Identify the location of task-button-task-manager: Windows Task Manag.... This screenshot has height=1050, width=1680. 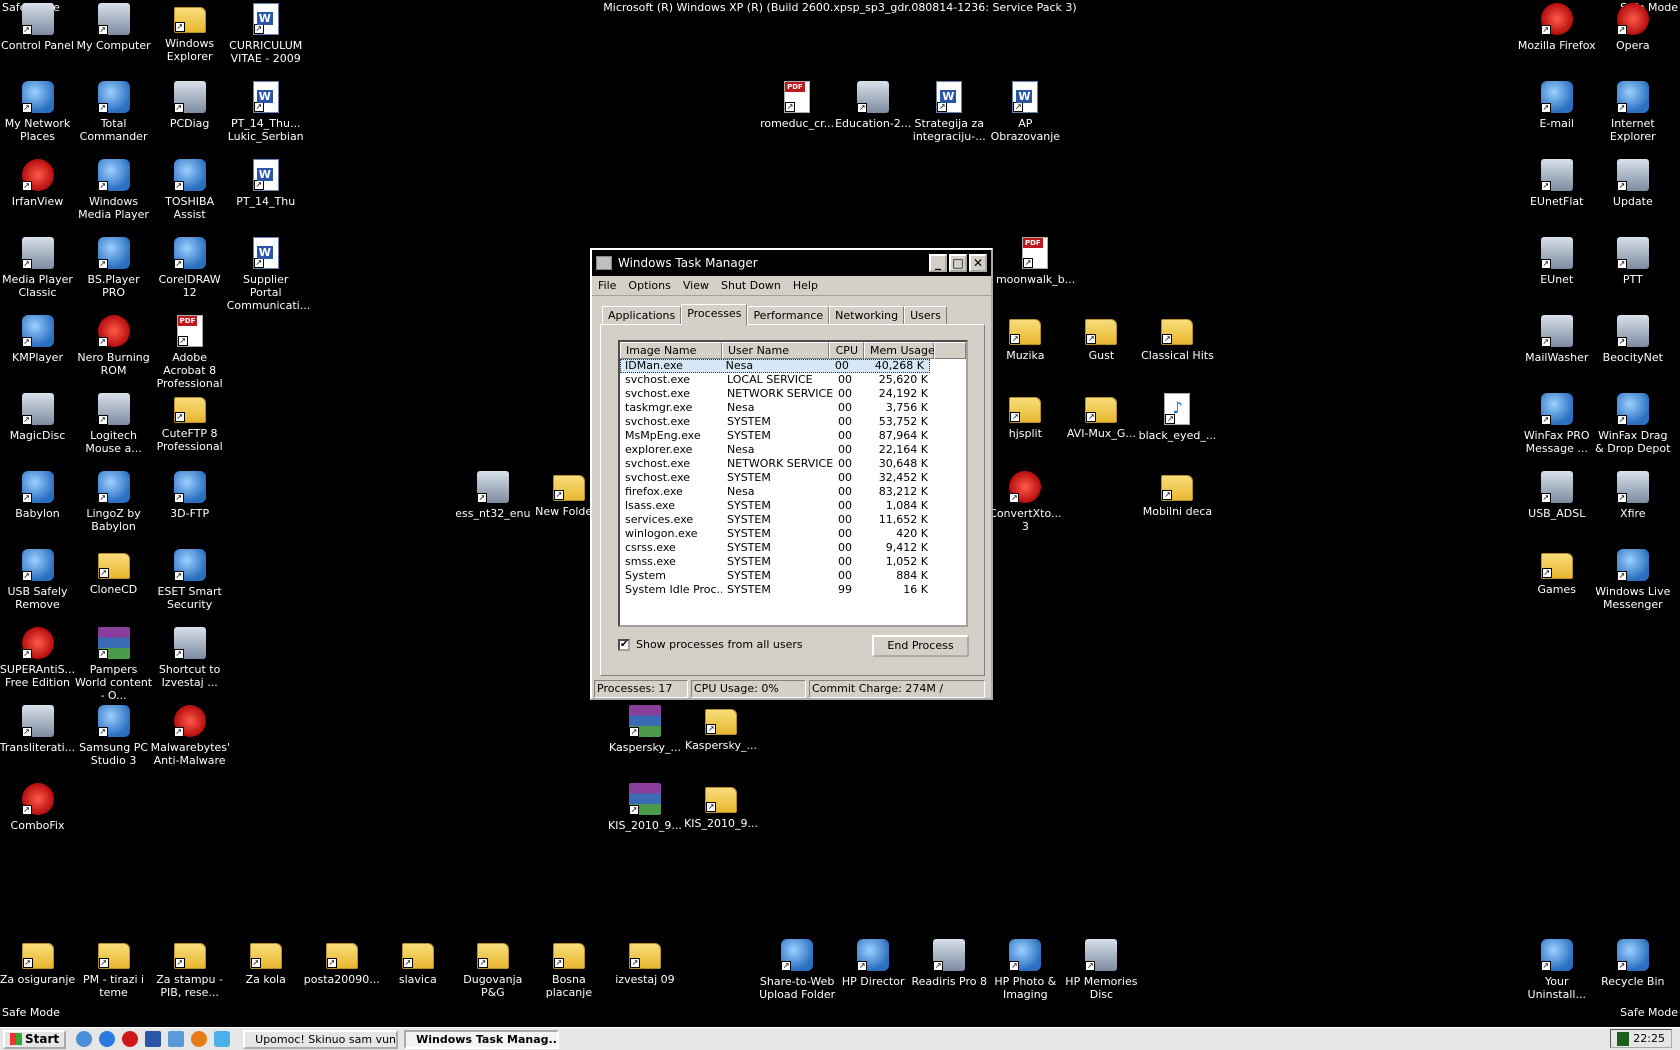
(482, 1039).